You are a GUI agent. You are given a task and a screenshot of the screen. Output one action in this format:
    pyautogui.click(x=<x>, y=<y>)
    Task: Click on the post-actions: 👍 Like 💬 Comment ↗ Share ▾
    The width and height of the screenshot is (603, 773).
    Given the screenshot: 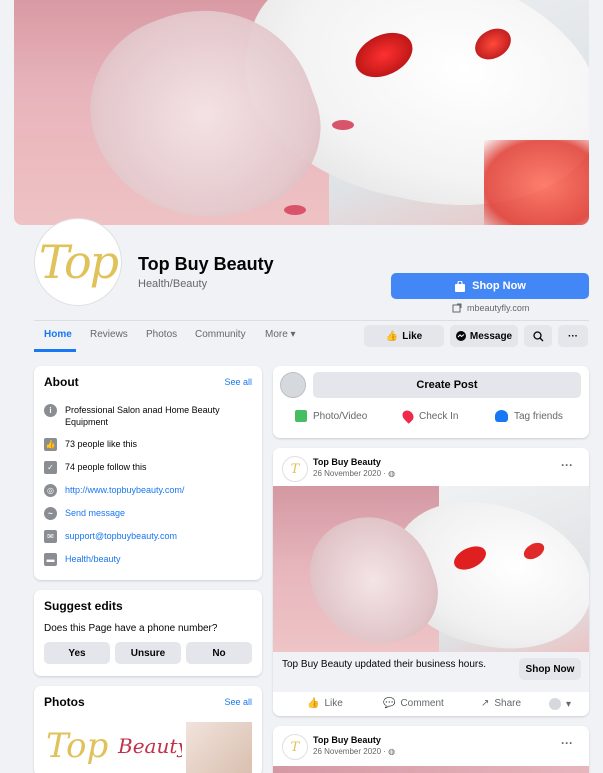 What is the action you would take?
    pyautogui.click(x=431, y=704)
    